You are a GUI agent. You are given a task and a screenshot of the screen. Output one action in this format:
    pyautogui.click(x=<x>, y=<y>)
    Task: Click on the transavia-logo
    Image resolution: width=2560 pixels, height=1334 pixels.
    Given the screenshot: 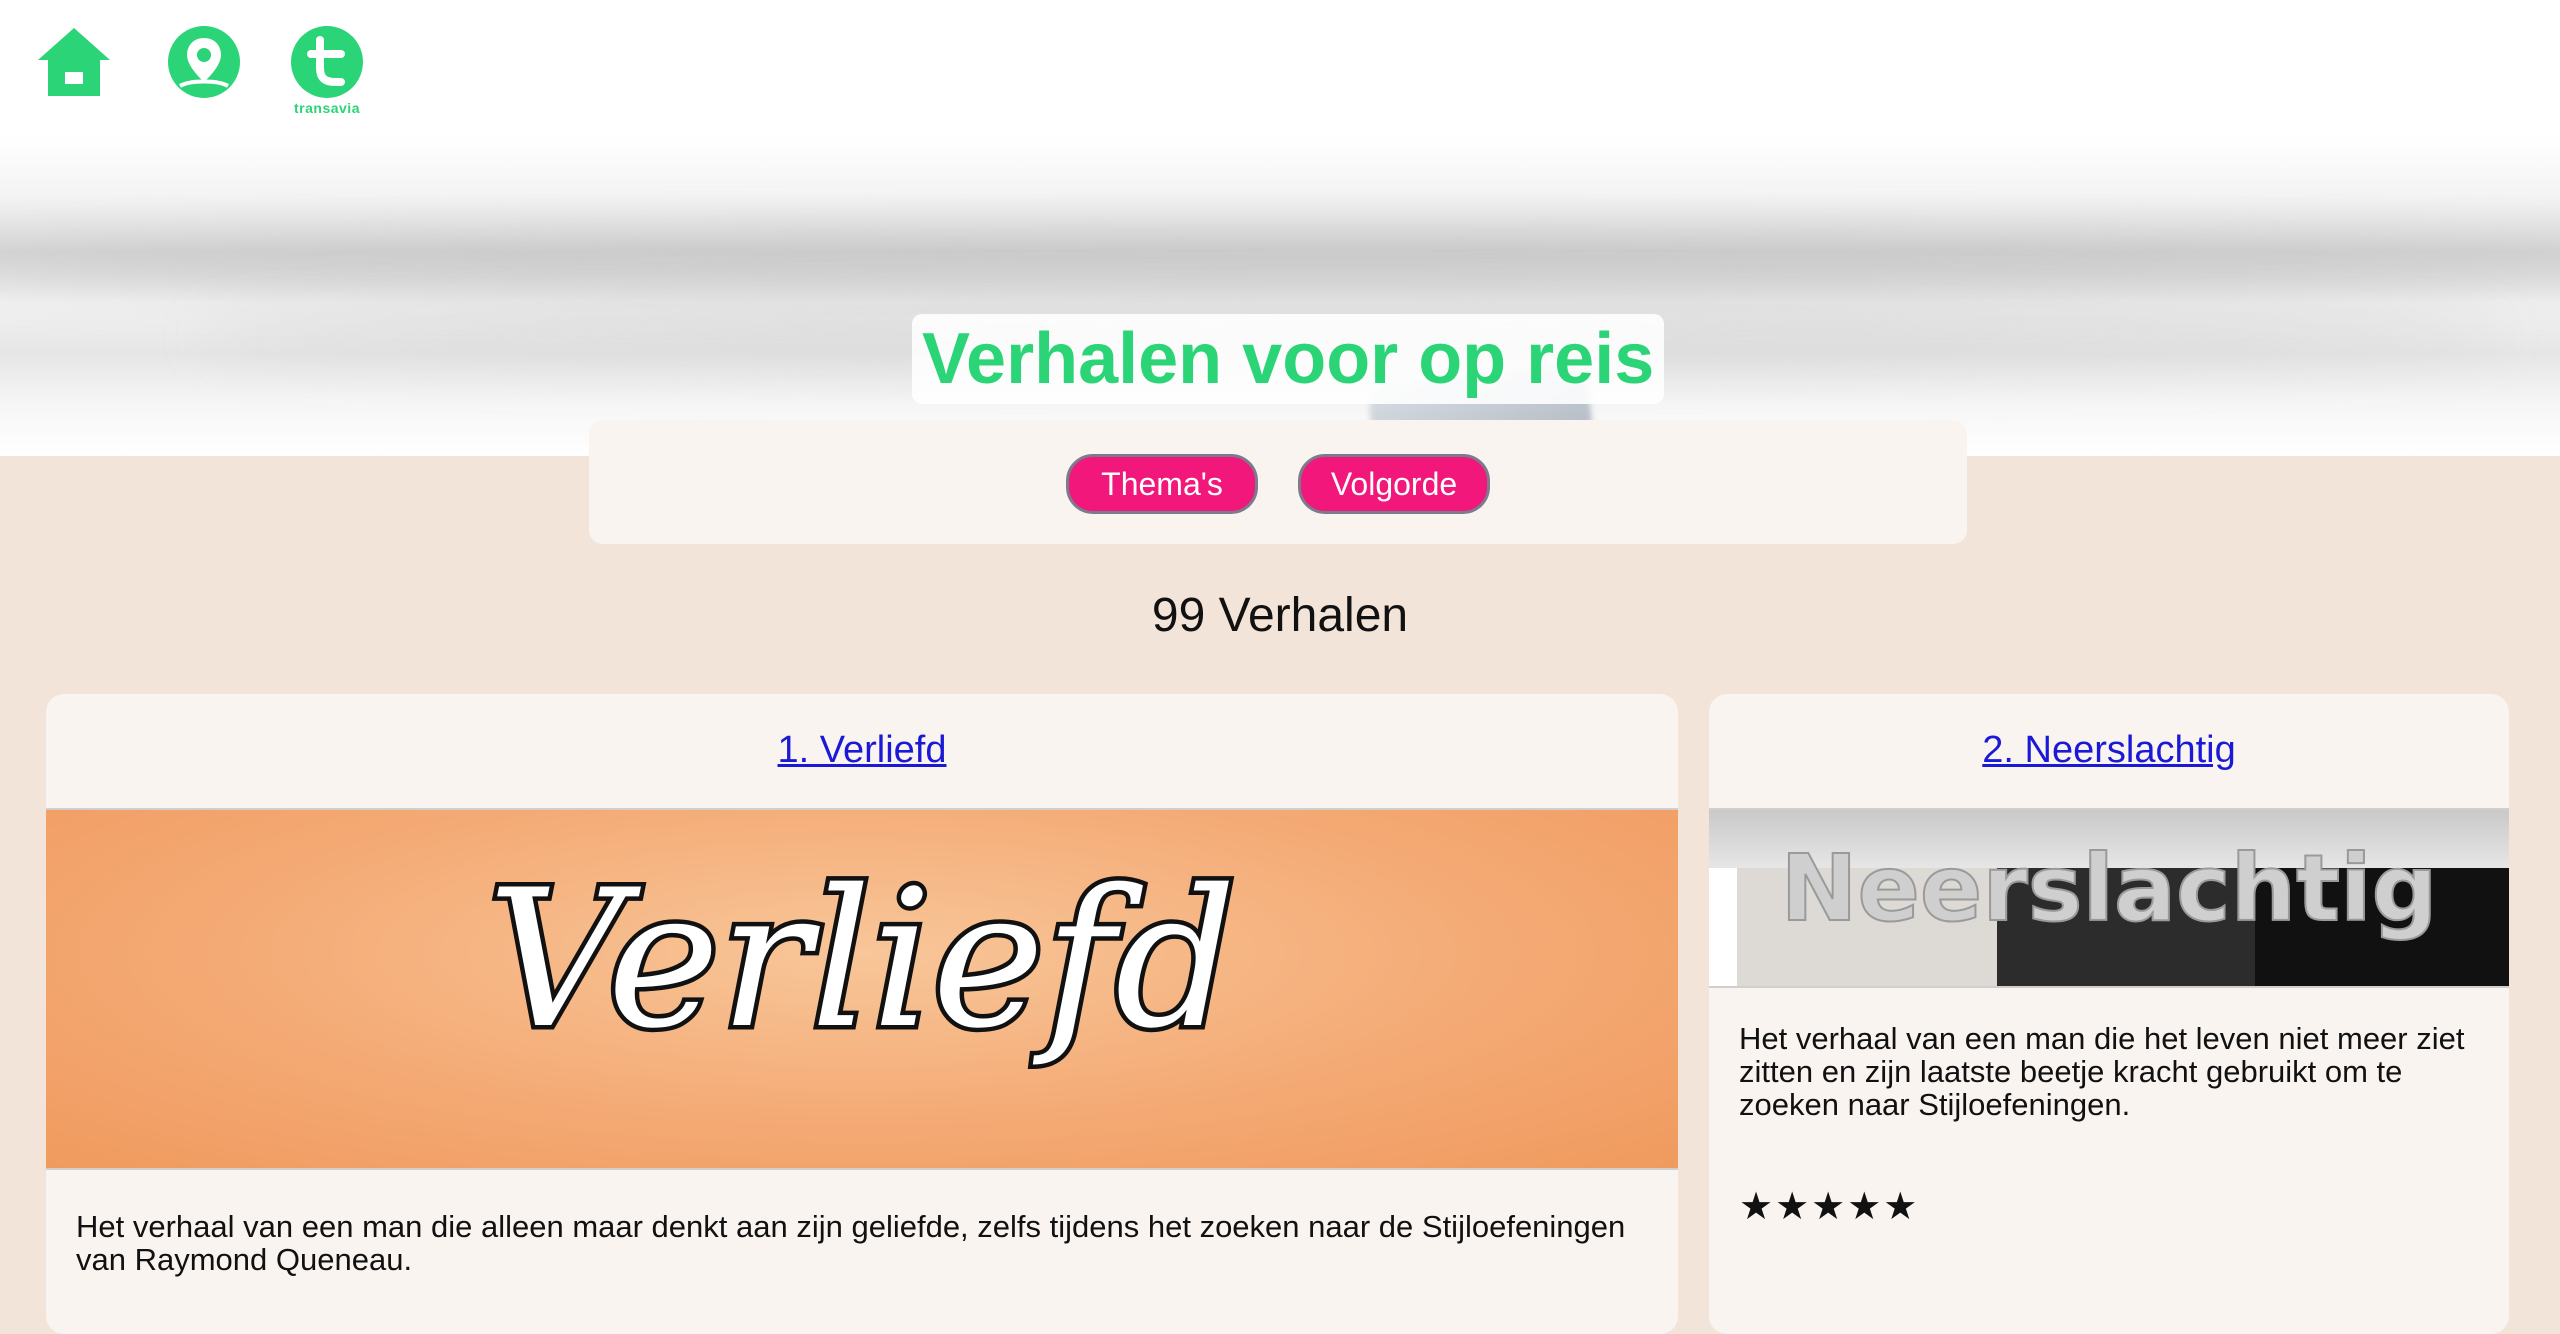 What is the action you would take?
    pyautogui.click(x=327, y=62)
    